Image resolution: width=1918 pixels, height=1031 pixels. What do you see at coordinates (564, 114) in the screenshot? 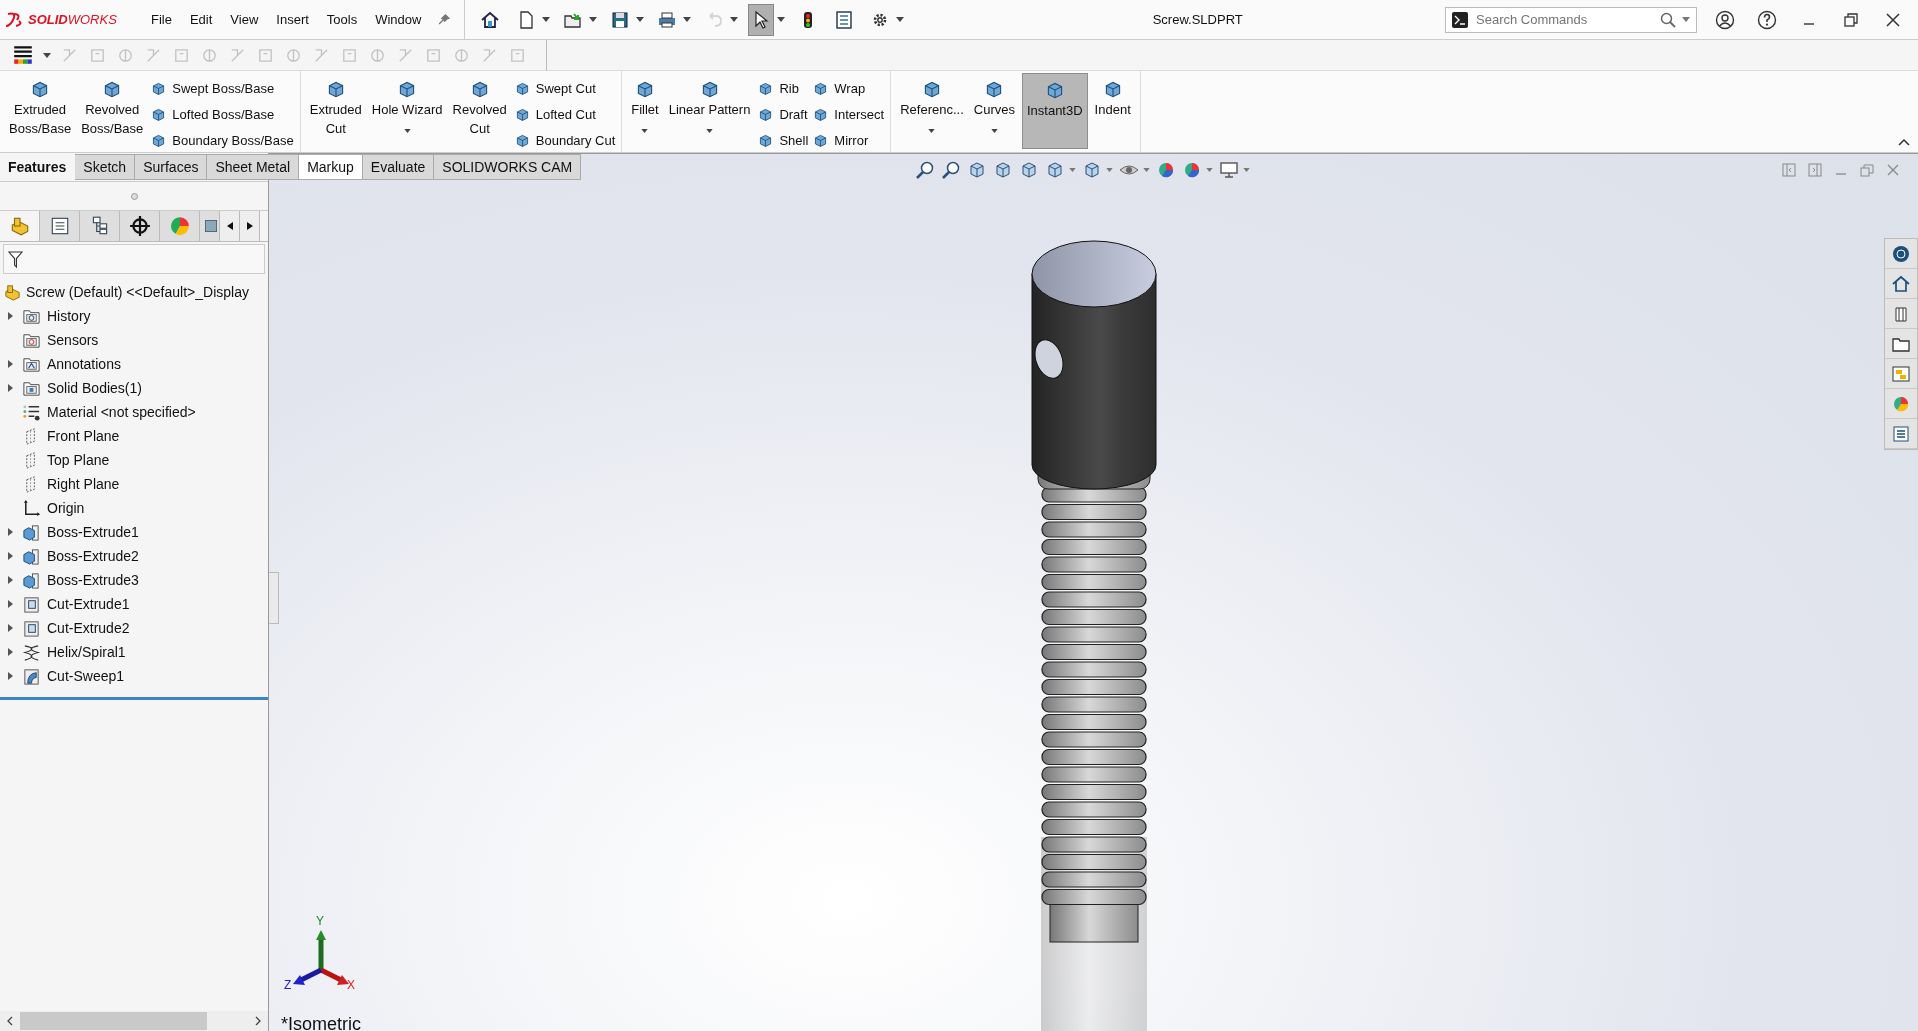
I see `ribbon-command-button: Lofted Cut` at bounding box center [564, 114].